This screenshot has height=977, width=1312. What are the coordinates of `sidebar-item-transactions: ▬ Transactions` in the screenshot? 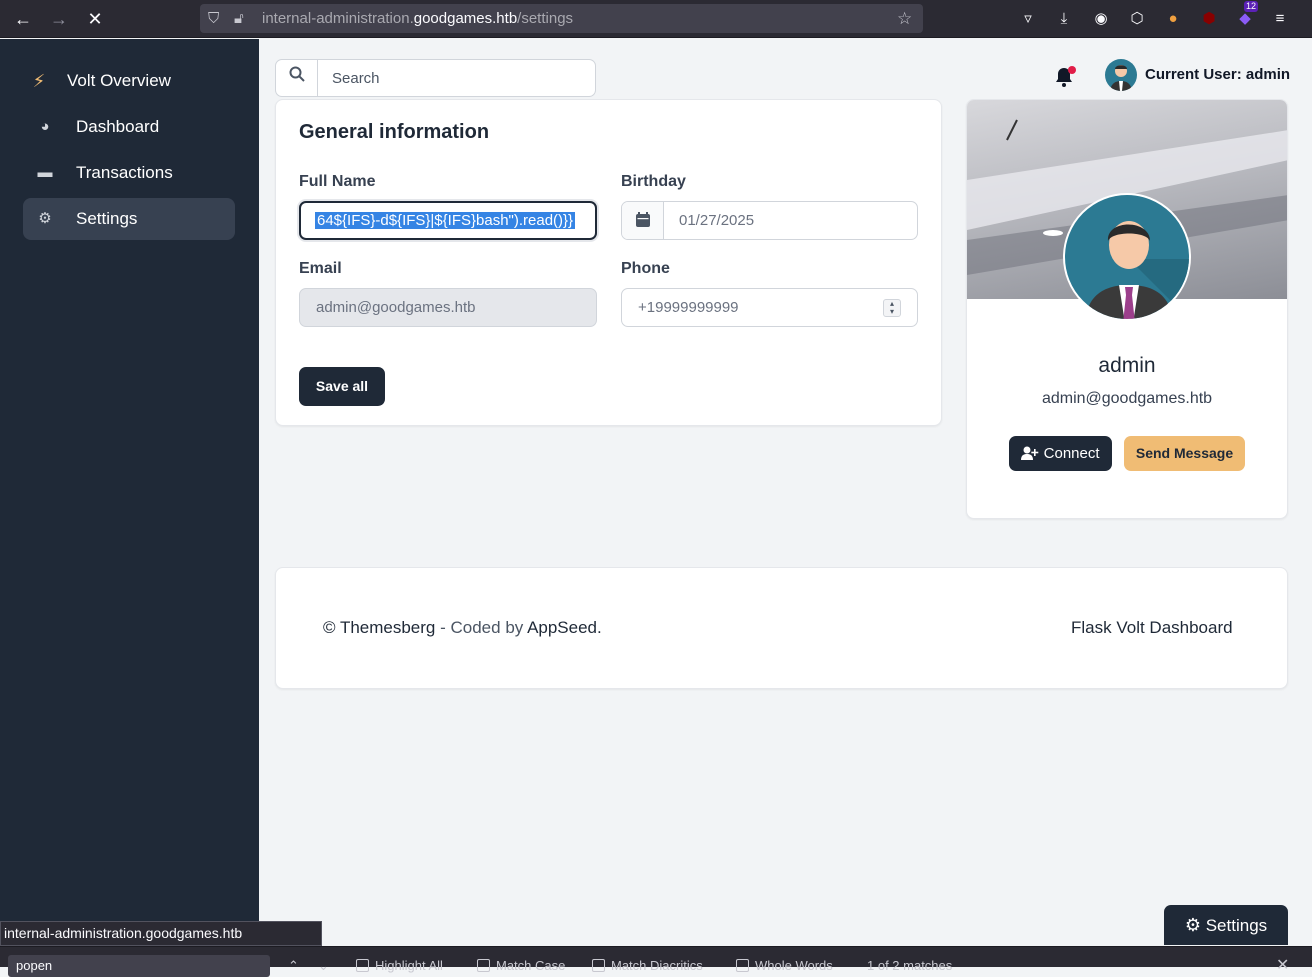 It's located at (129, 173).